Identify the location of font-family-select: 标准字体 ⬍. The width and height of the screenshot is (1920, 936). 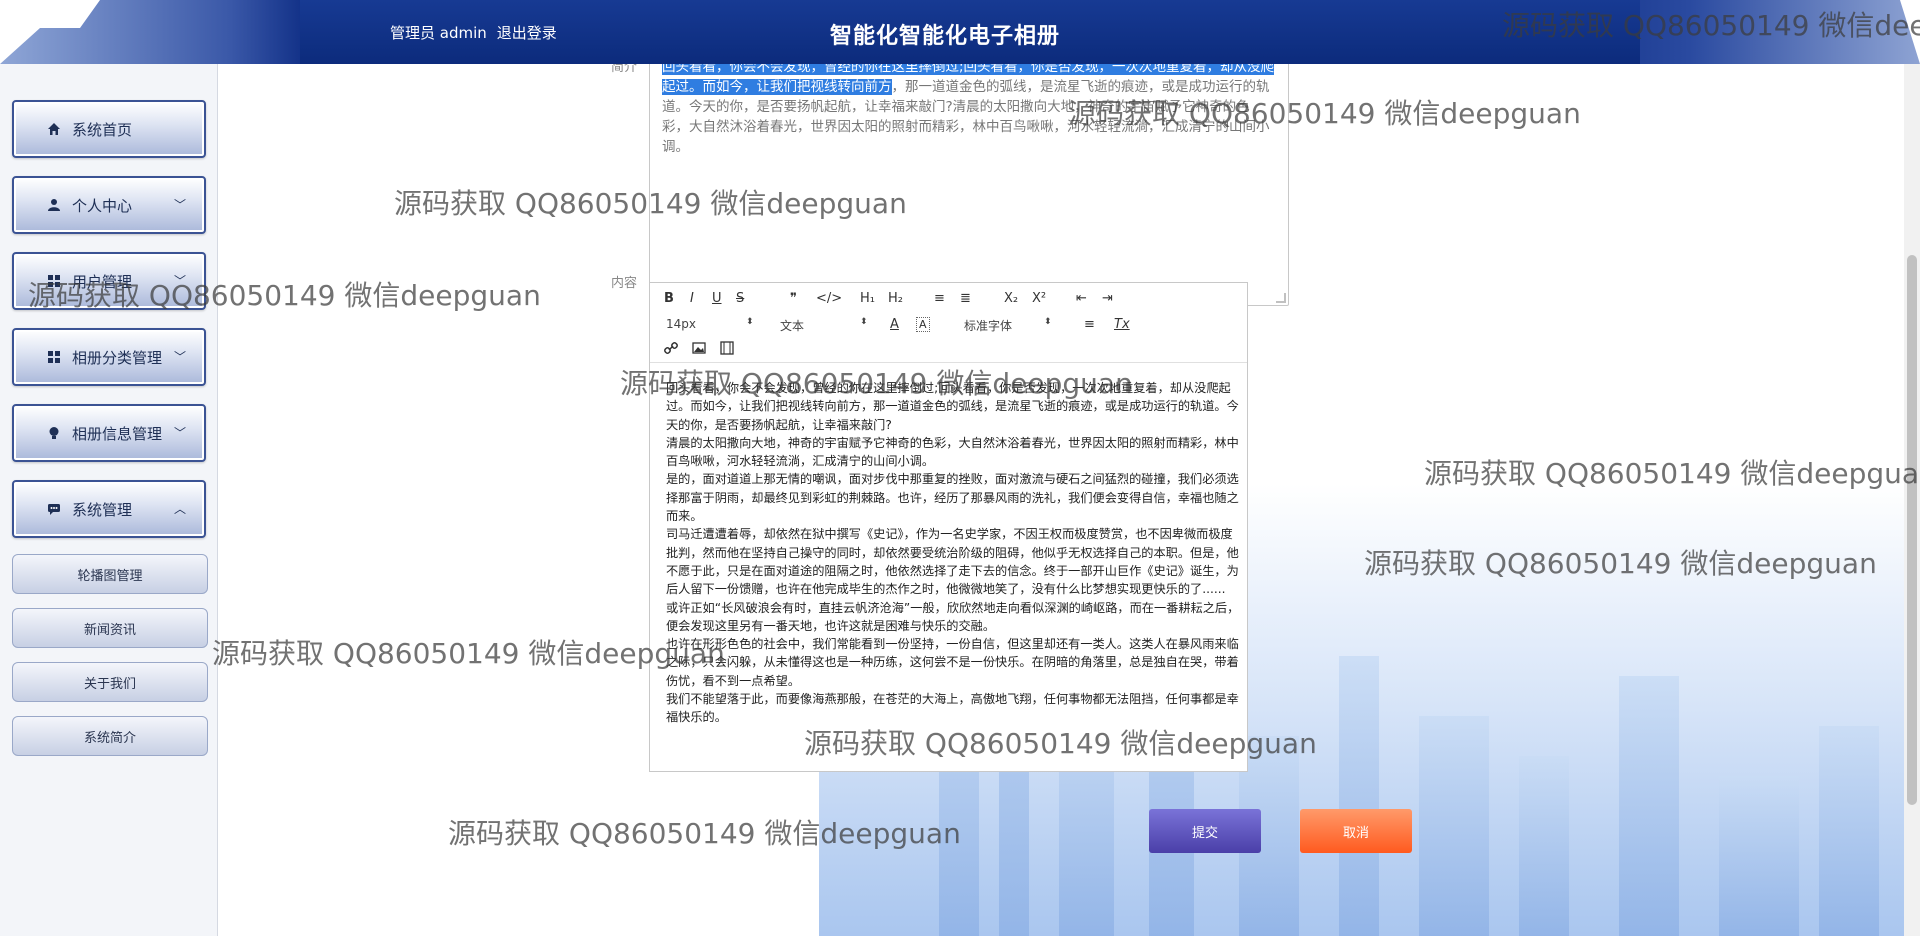
(1009, 325).